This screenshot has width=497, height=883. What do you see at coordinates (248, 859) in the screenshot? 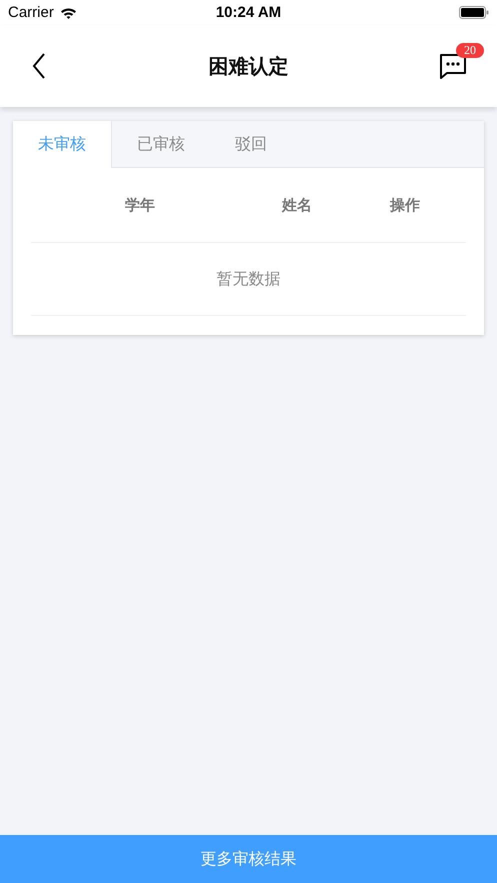
I see `more-results-button: 更多审核结果` at bounding box center [248, 859].